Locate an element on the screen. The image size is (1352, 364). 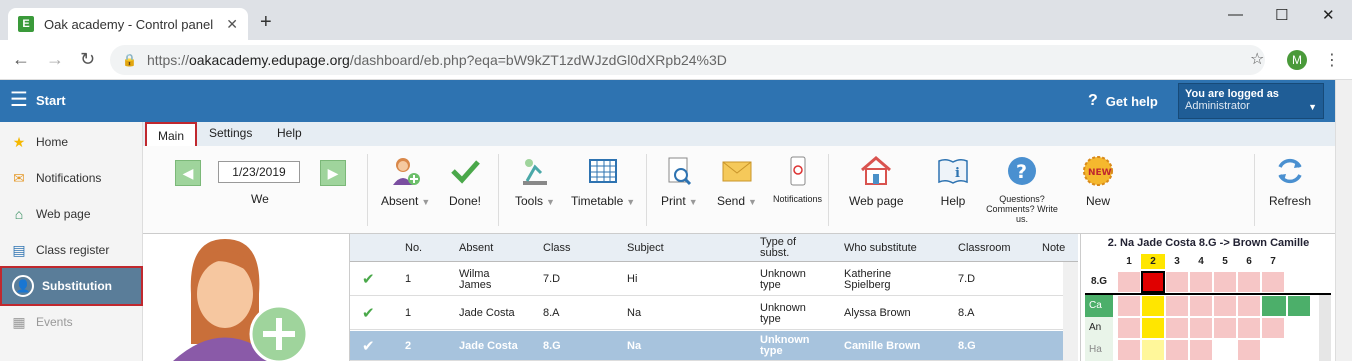
web-page-button: Web page is located at coordinates (876, 181).